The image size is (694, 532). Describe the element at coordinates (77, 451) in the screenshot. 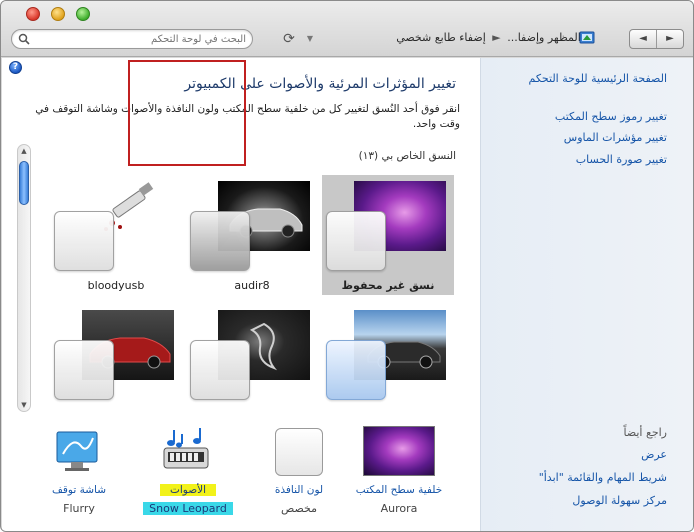

I see `screensaver-icon` at that location.